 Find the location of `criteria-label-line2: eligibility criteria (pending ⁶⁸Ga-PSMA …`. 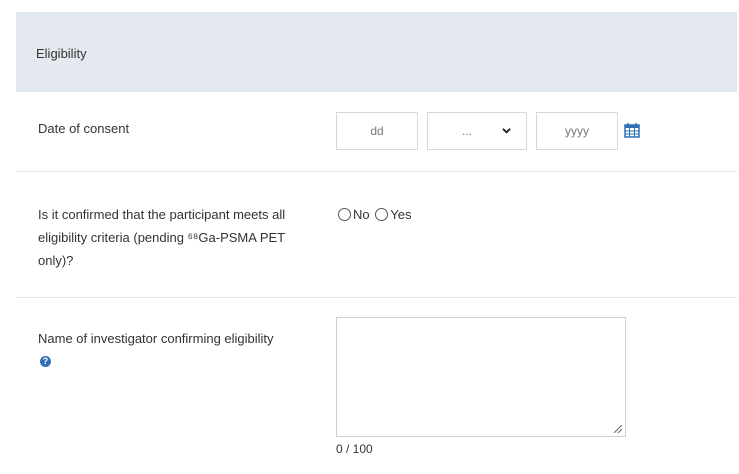

criteria-label-line2: eligibility criteria (pending ⁶⁸Ga-PSMA … is located at coordinates (162, 237).